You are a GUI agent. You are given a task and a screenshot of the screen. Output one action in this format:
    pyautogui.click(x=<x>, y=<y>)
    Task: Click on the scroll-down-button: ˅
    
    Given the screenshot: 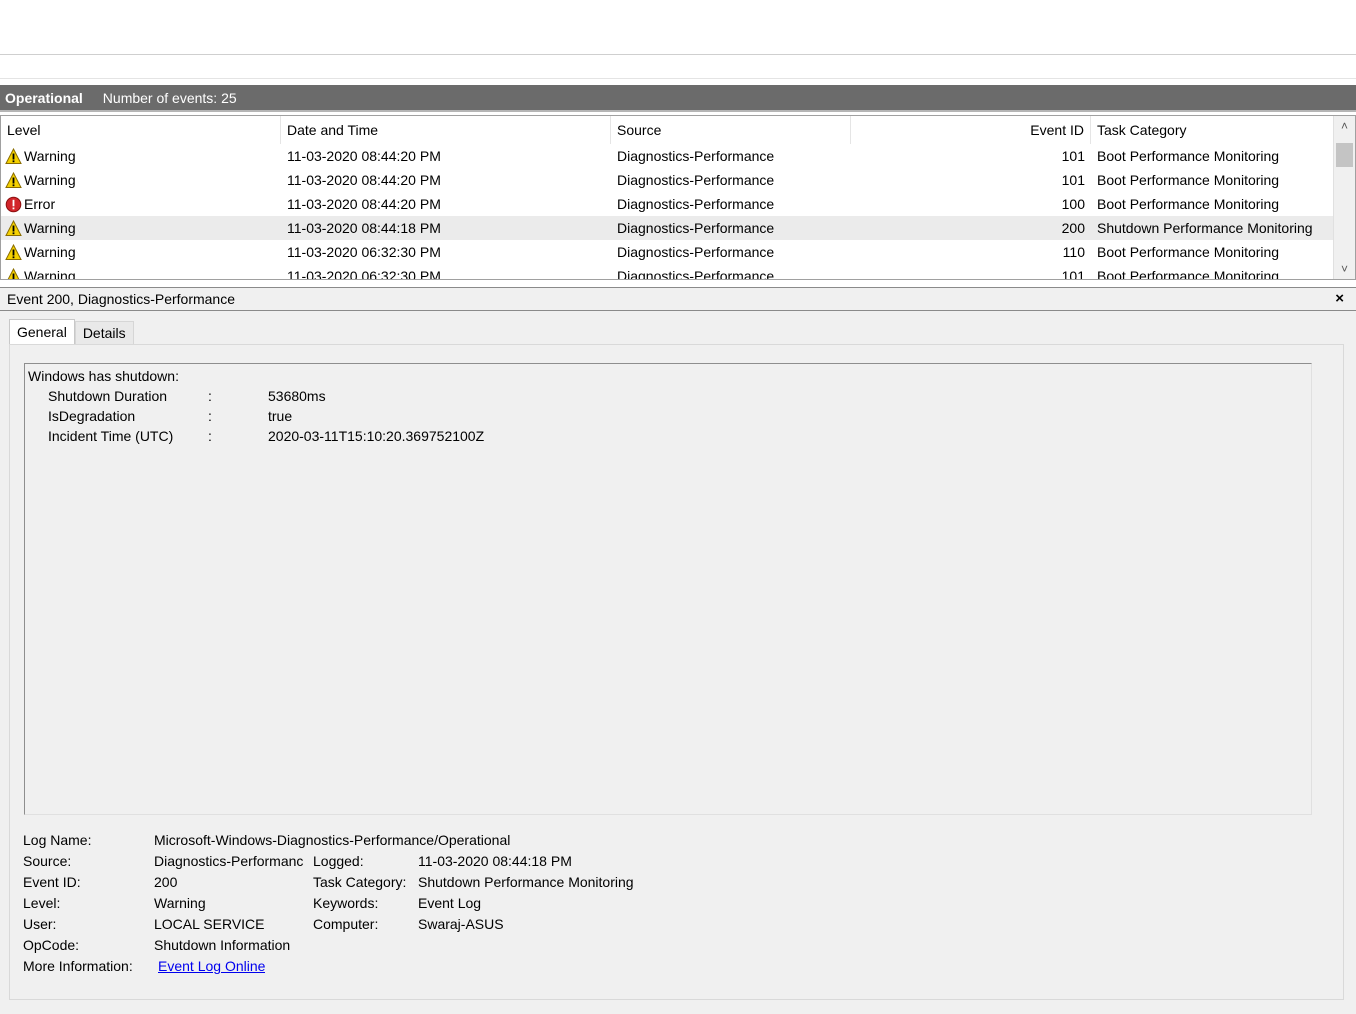 What is the action you would take?
    pyautogui.click(x=1344, y=269)
    